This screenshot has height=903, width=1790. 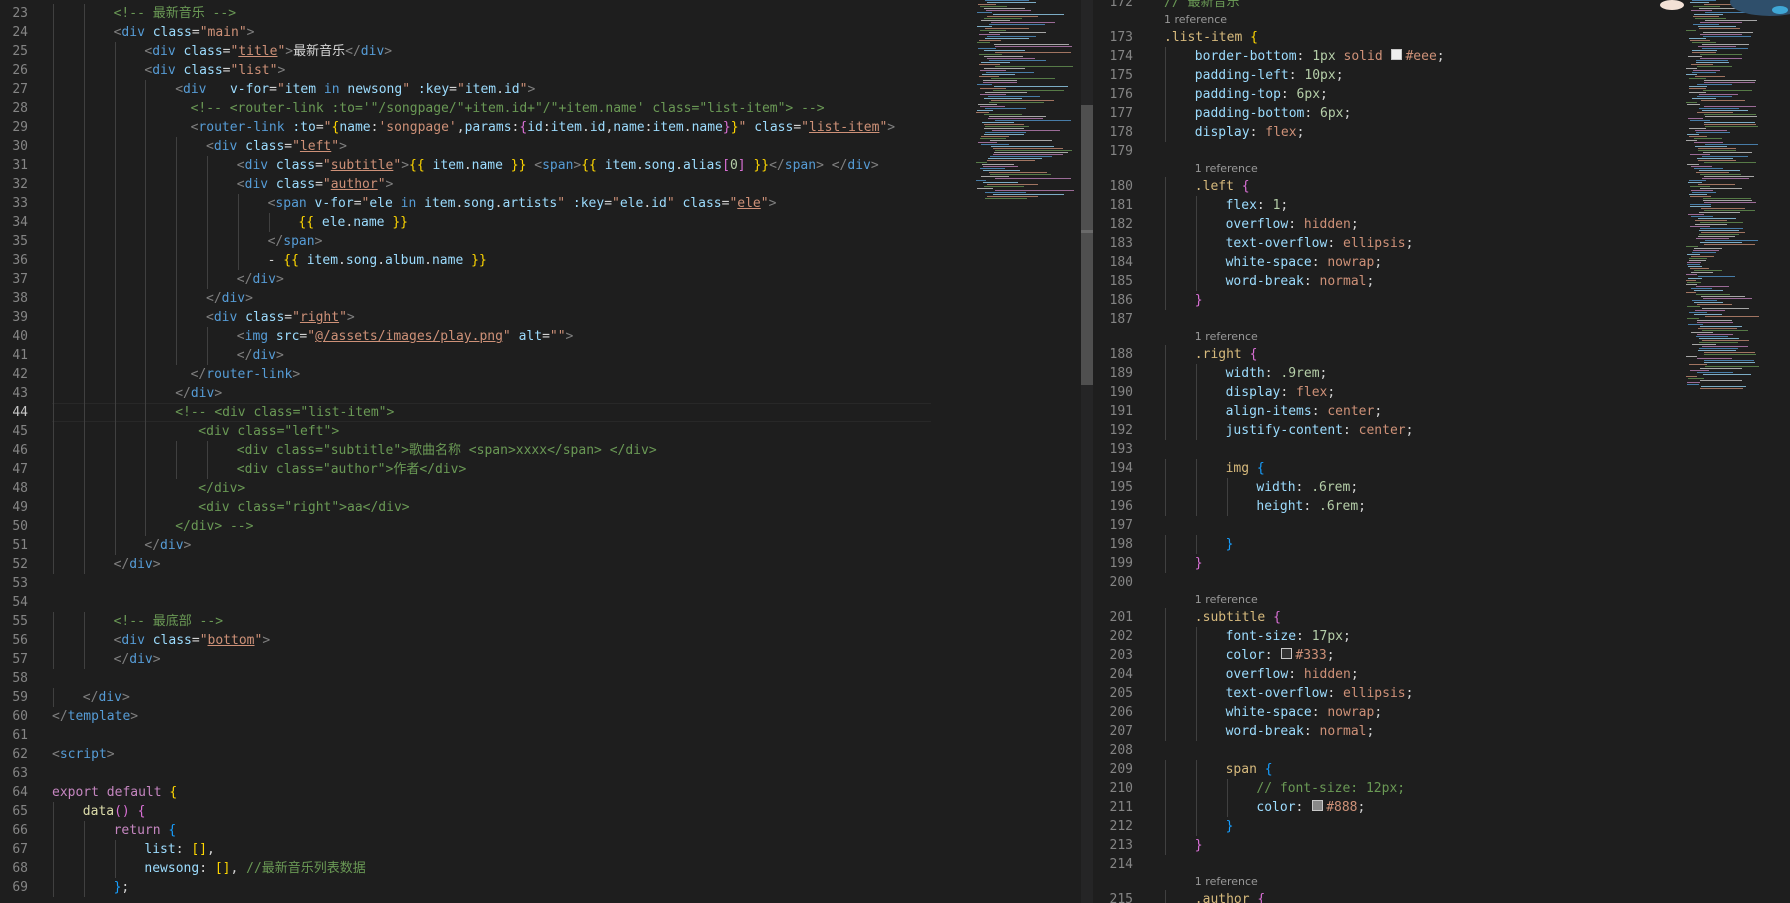 I want to click on code-line: 57 </div>, so click(x=540, y=659).